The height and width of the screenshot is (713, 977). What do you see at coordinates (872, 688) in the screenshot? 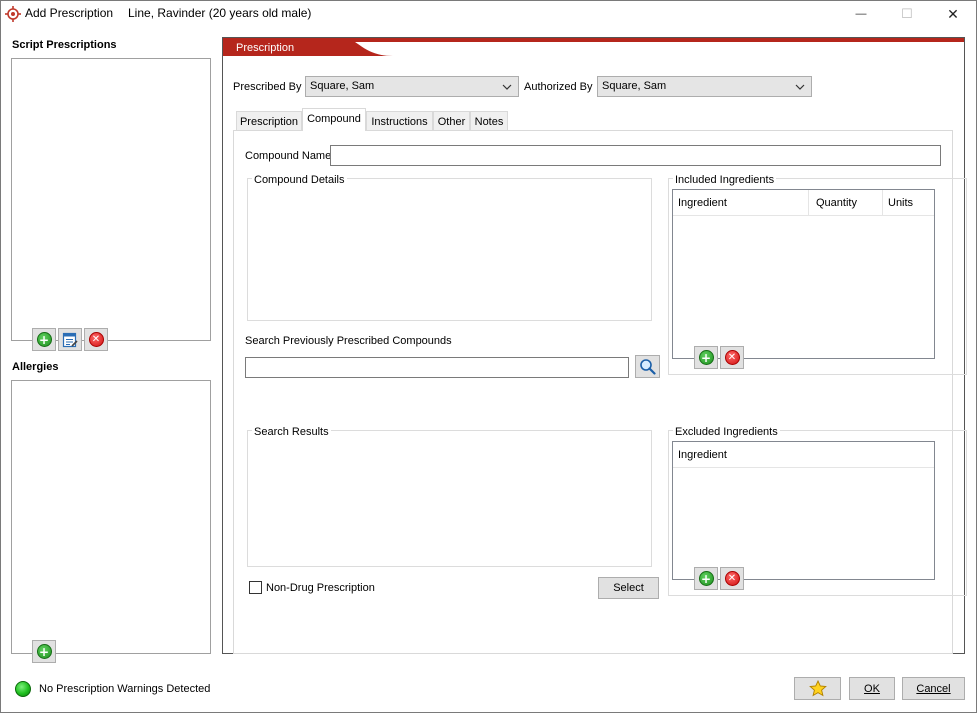
I see `ok-button: OK` at bounding box center [872, 688].